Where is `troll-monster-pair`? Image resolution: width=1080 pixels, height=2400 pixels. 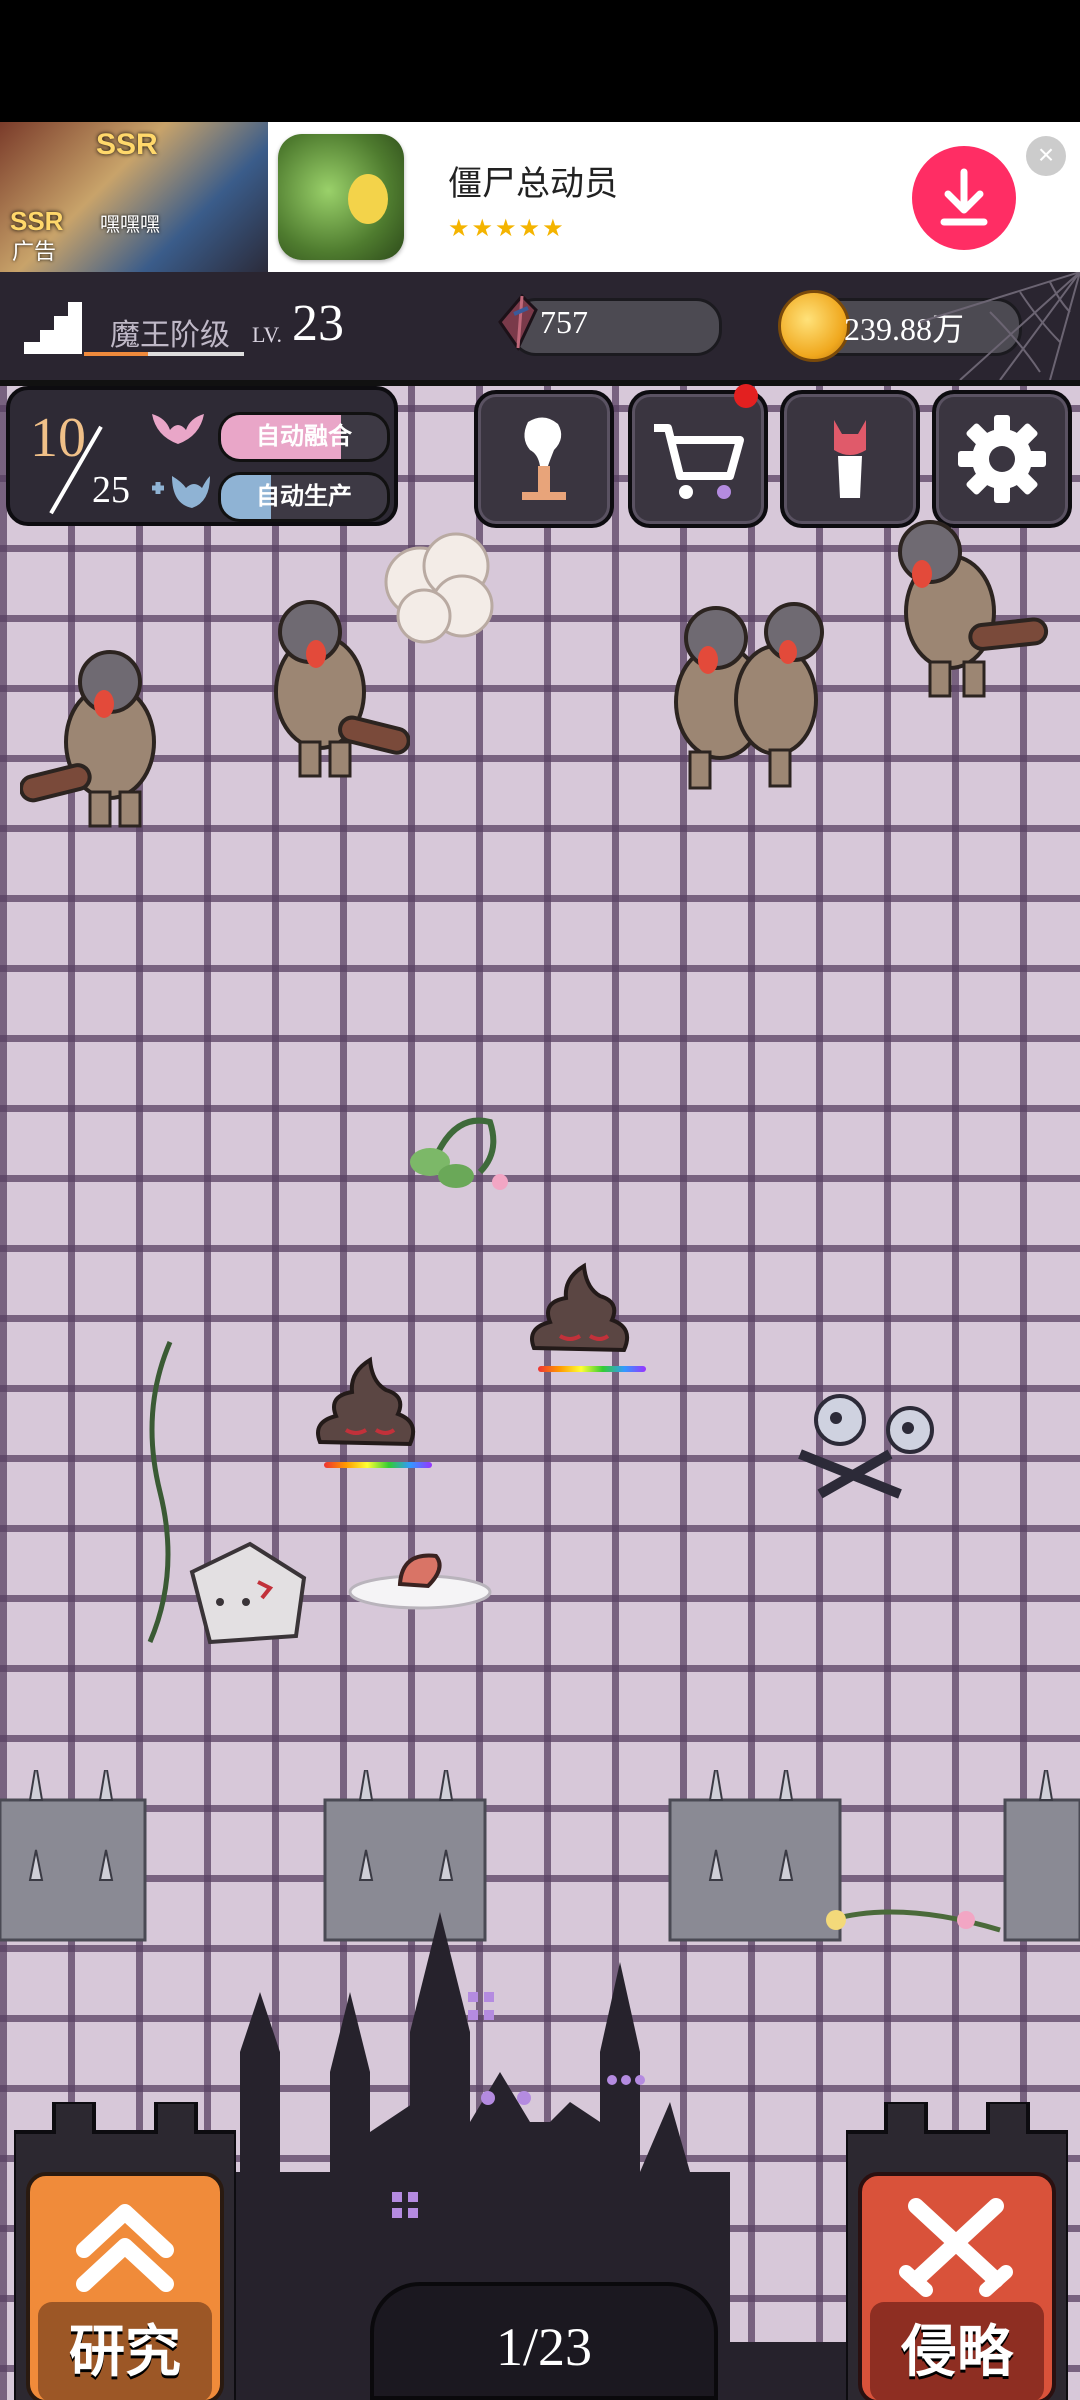
troll-monster-pair is located at coordinates (750, 692).